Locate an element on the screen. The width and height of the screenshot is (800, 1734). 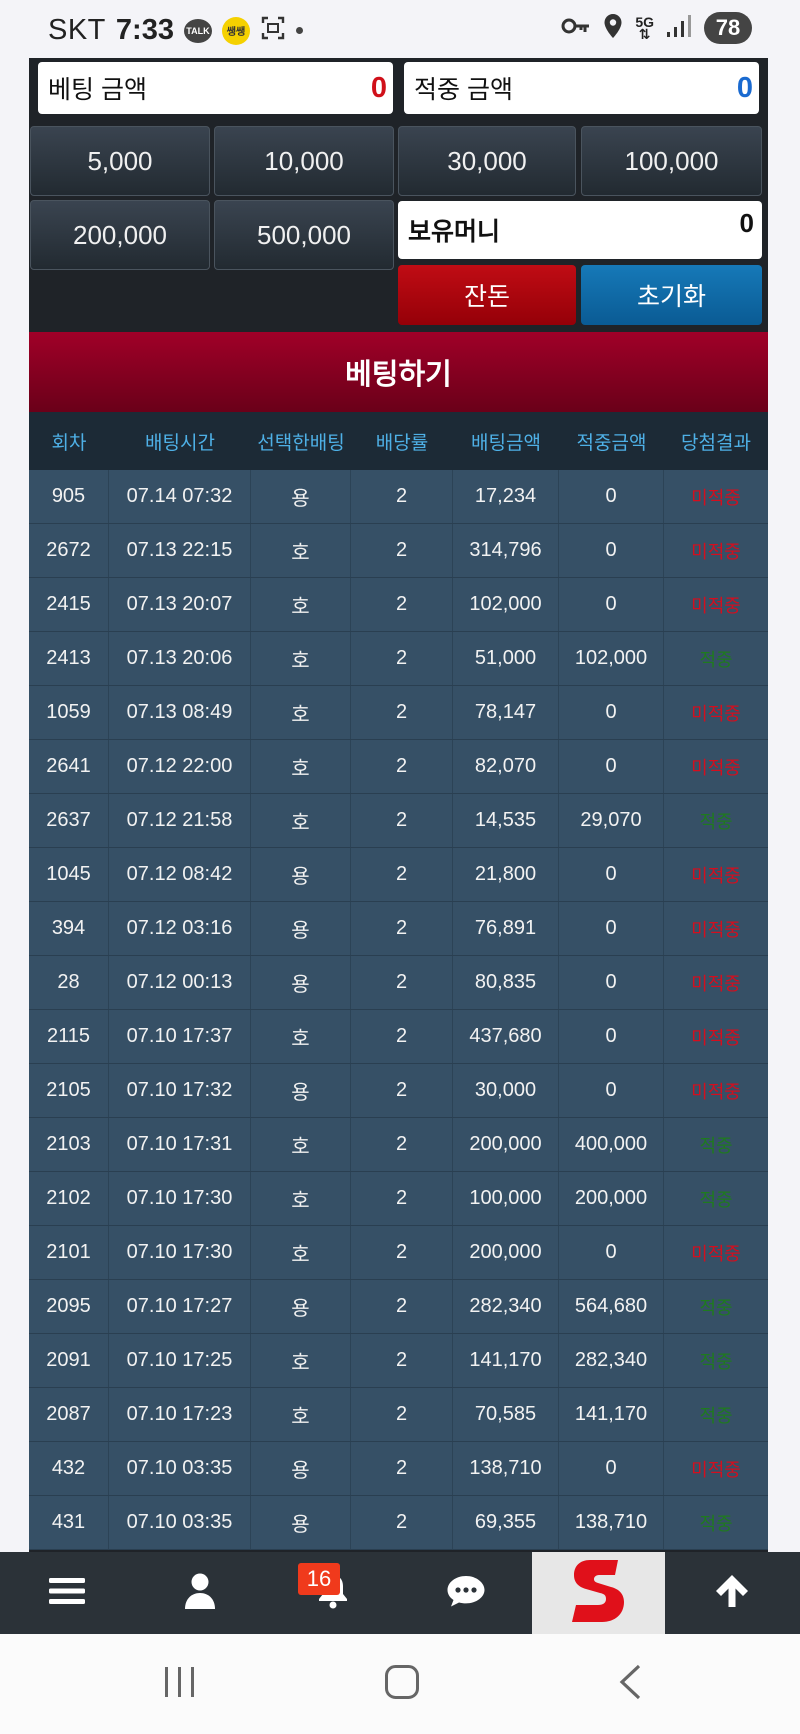
column-header: 선택한배팅 is located at coordinates (301, 443).